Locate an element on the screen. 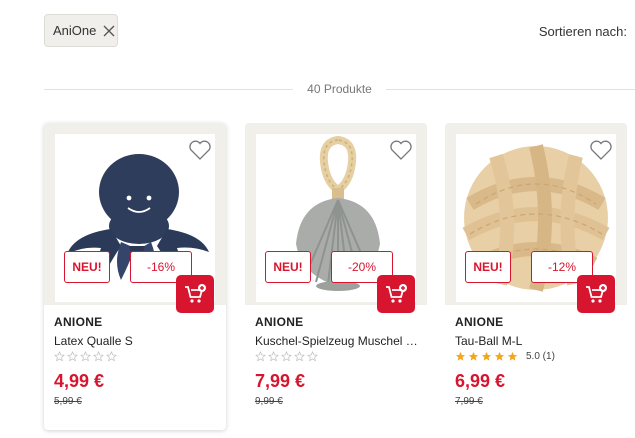 The width and height of the screenshot is (635, 438). product-price: 4,99 € is located at coordinates (79, 381).